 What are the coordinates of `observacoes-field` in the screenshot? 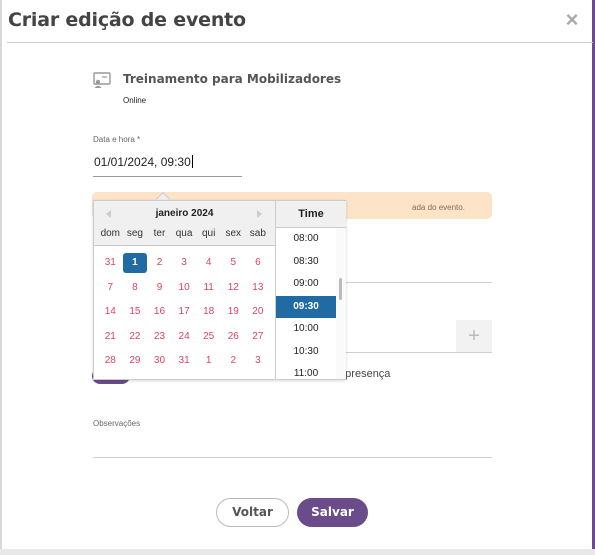 It's located at (292, 457).